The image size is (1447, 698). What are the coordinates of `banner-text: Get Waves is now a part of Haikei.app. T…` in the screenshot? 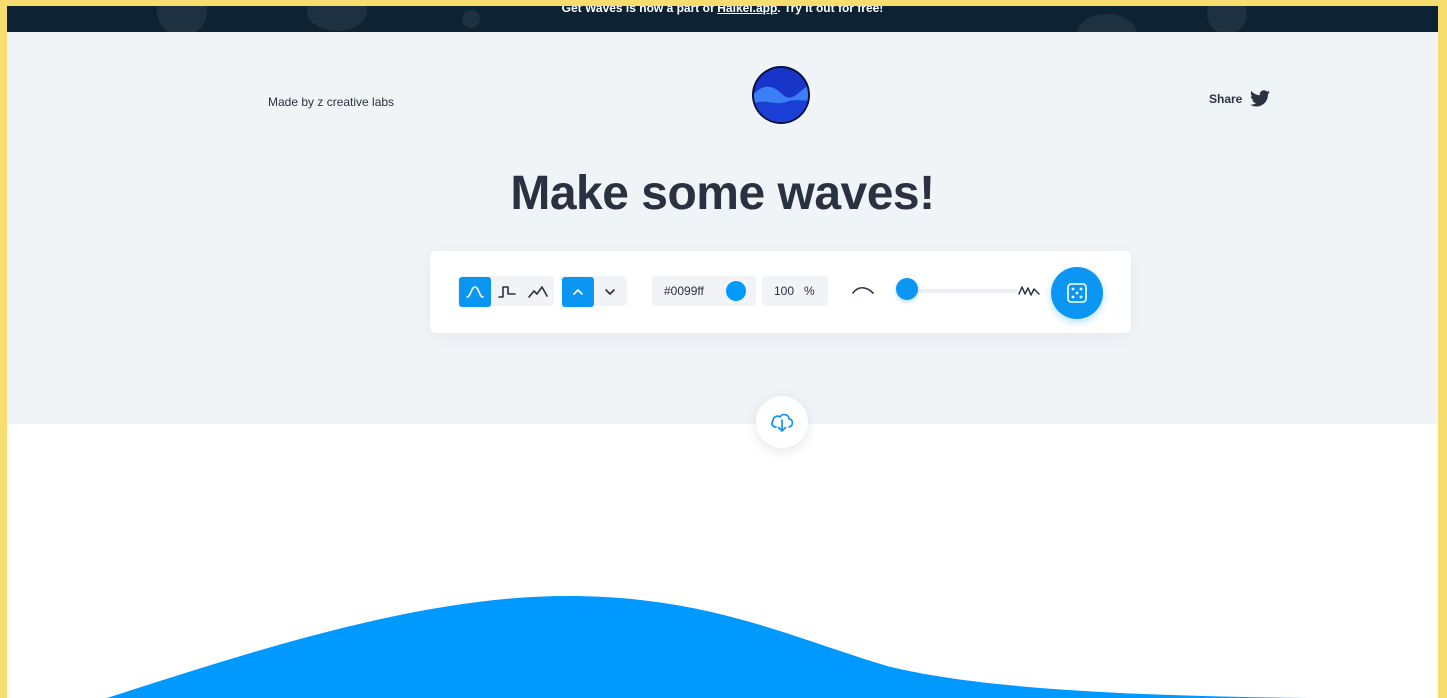 It's located at (723, 10).